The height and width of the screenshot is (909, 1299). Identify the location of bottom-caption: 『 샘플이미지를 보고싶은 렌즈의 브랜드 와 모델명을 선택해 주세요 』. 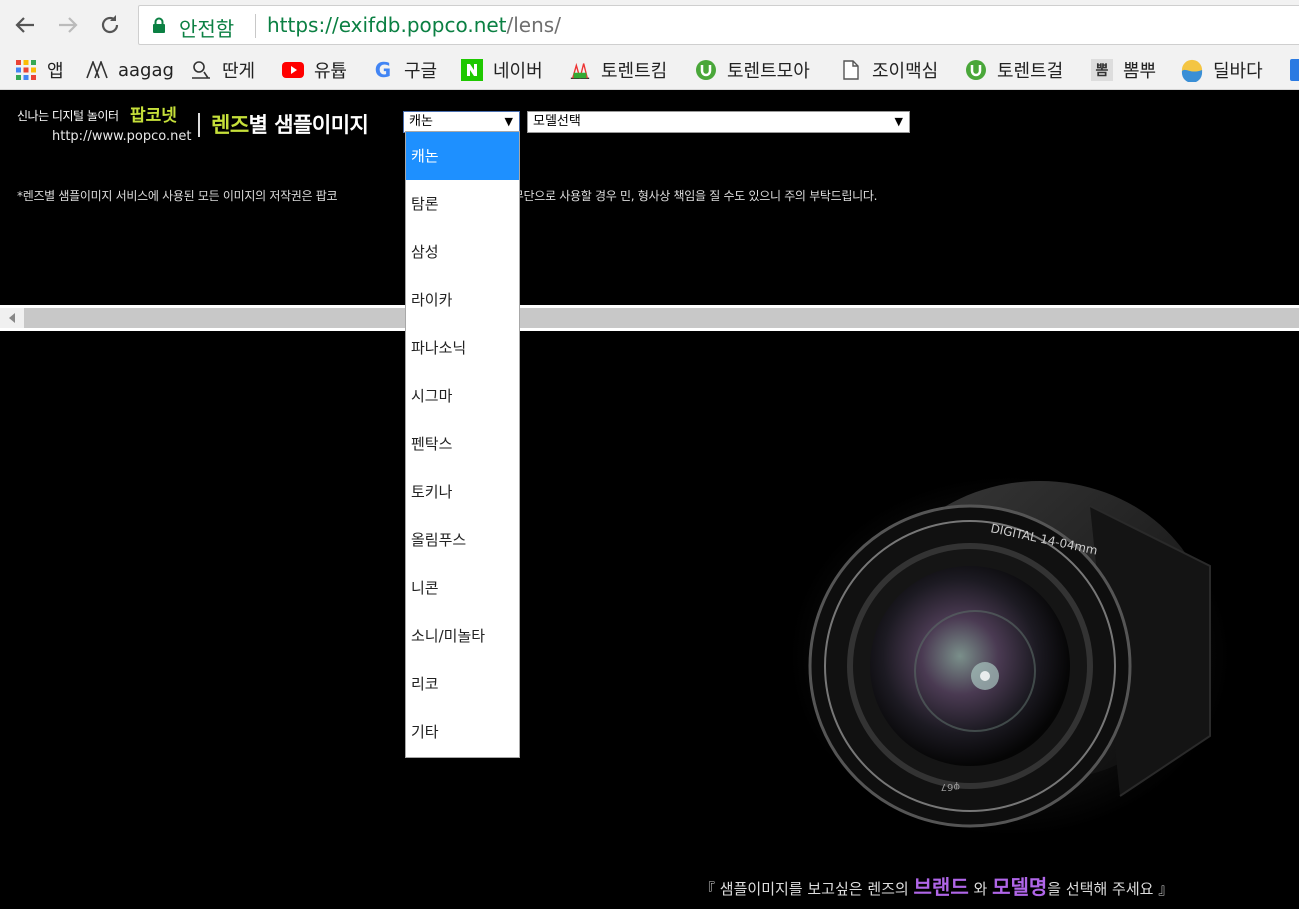
(936, 885).